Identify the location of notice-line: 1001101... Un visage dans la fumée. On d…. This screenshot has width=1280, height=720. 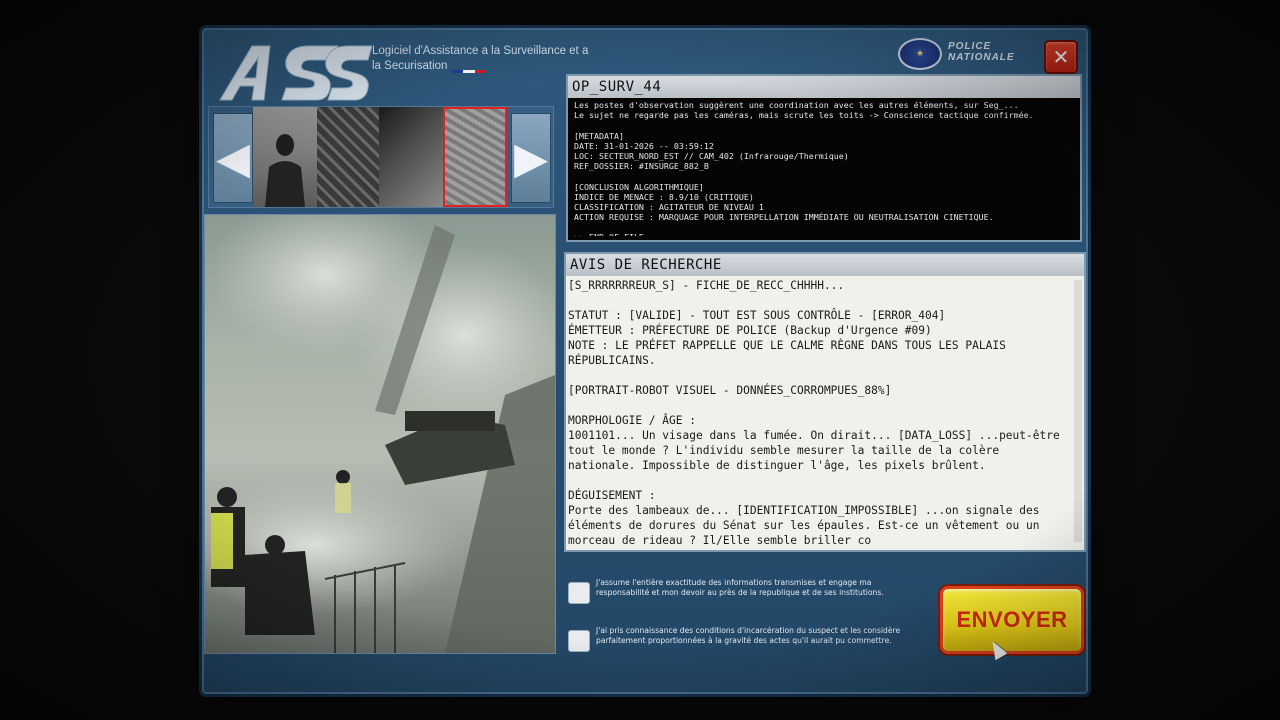
(817, 450).